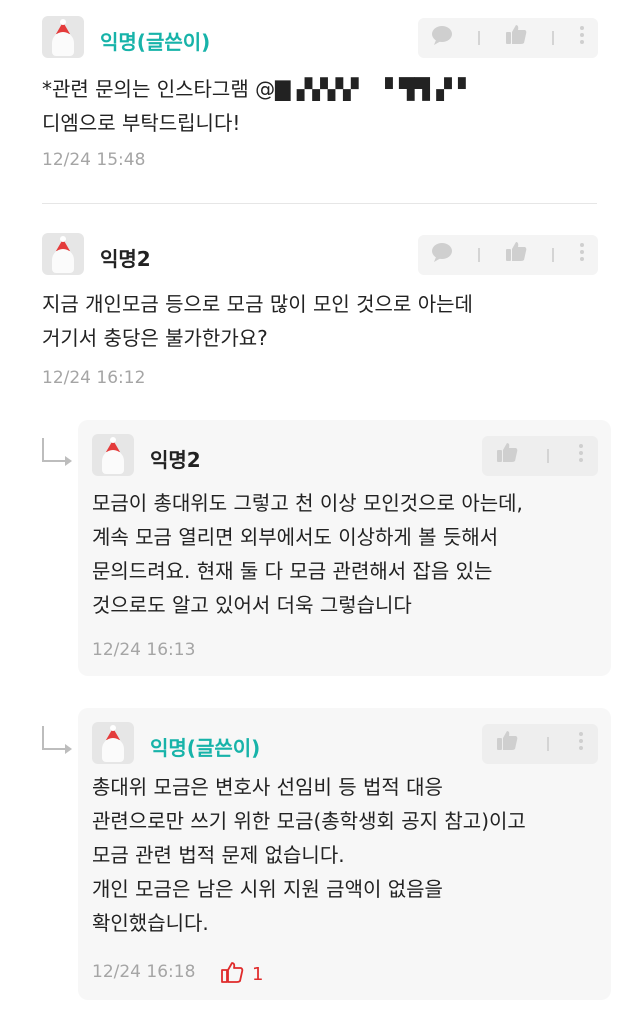 This screenshot has width=640, height=1023. What do you see at coordinates (175, 458) in the screenshot?
I see `reply-author: 익명2` at bounding box center [175, 458].